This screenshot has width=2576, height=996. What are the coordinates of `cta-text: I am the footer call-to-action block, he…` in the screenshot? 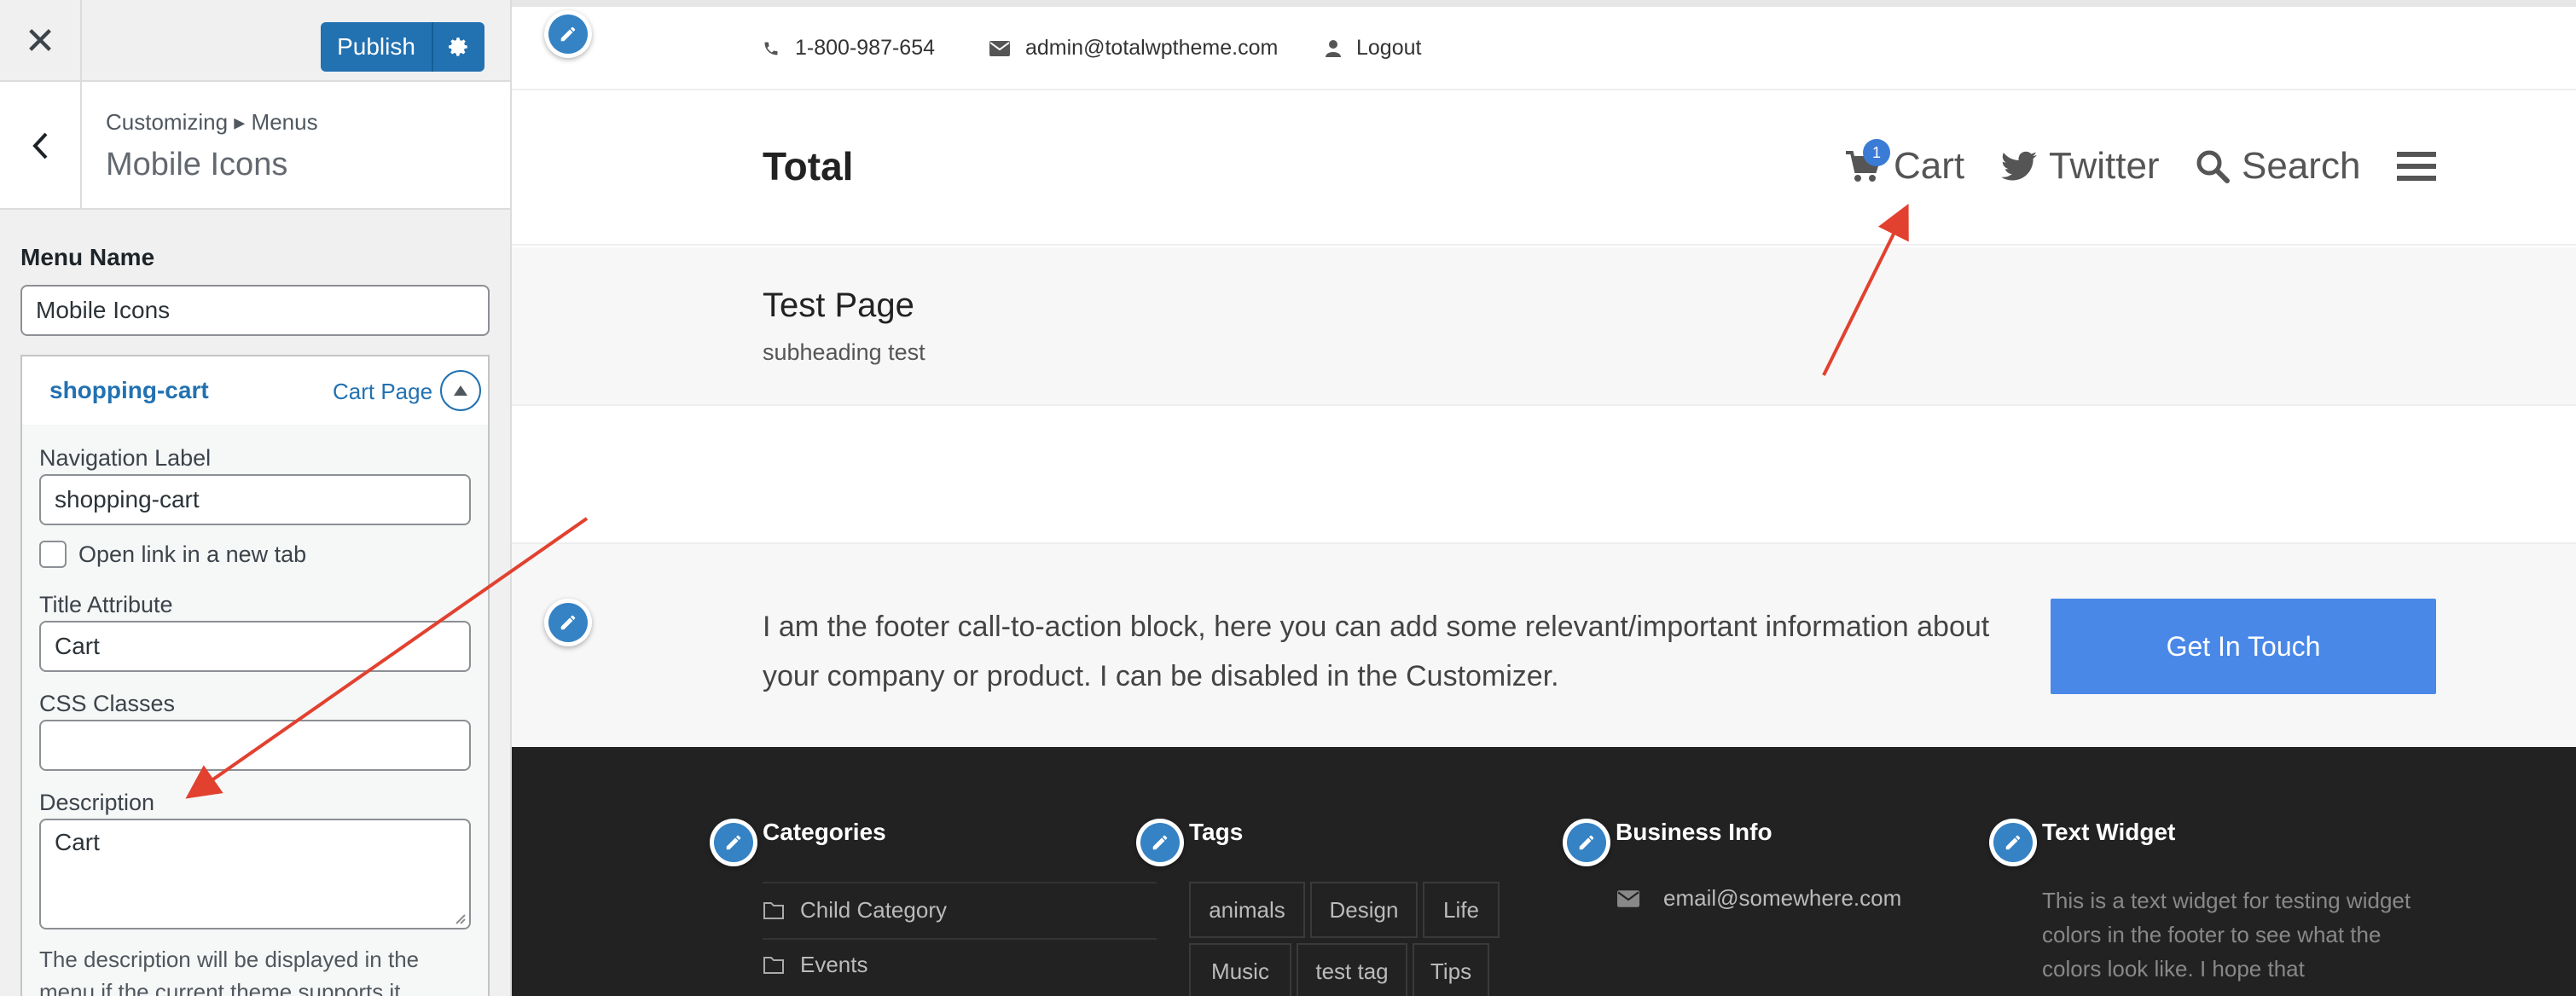 It's located at (1376, 651).